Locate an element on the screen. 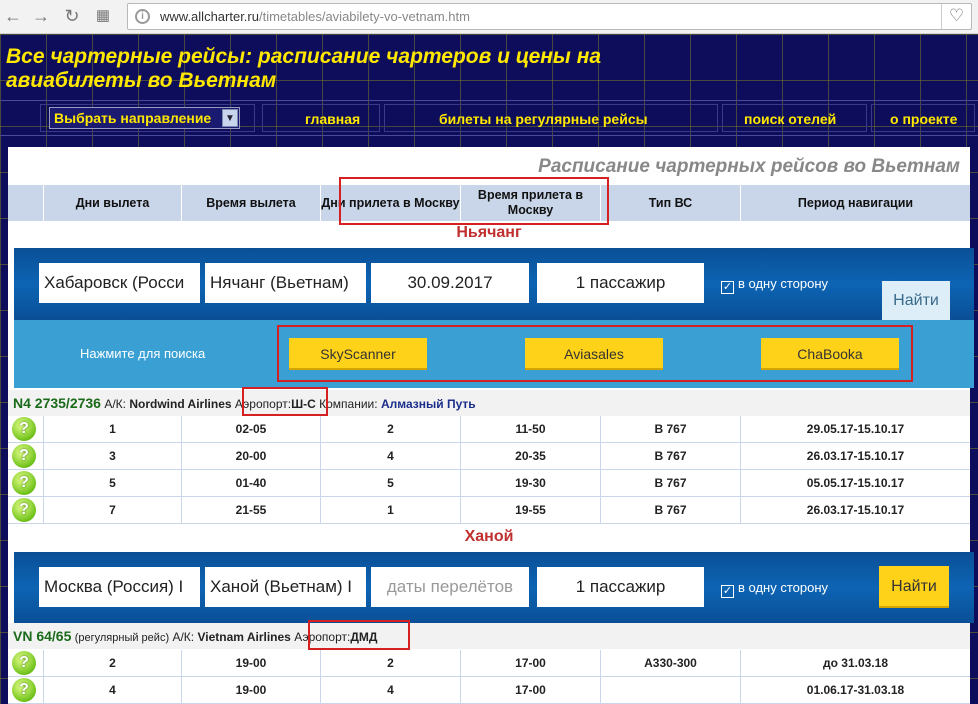 This screenshot has width=978, height=704. company-name: Алмазный Путь is located at coordinates (428, 404).